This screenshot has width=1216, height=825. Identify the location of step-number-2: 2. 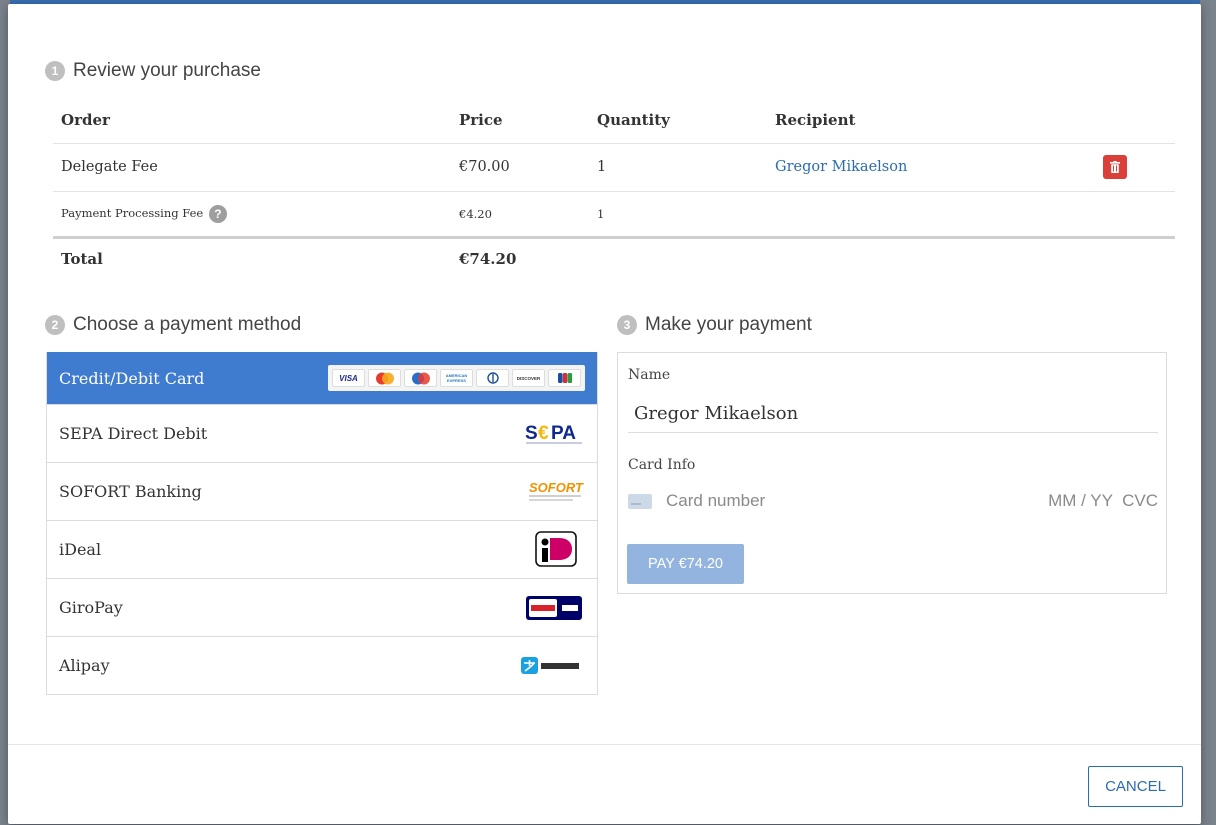
(55, 325).